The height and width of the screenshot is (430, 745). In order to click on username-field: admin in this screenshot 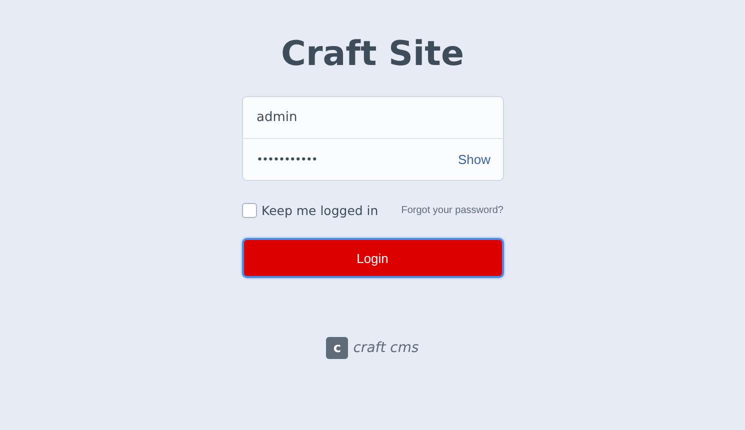, I will do `click(373, 117)`.